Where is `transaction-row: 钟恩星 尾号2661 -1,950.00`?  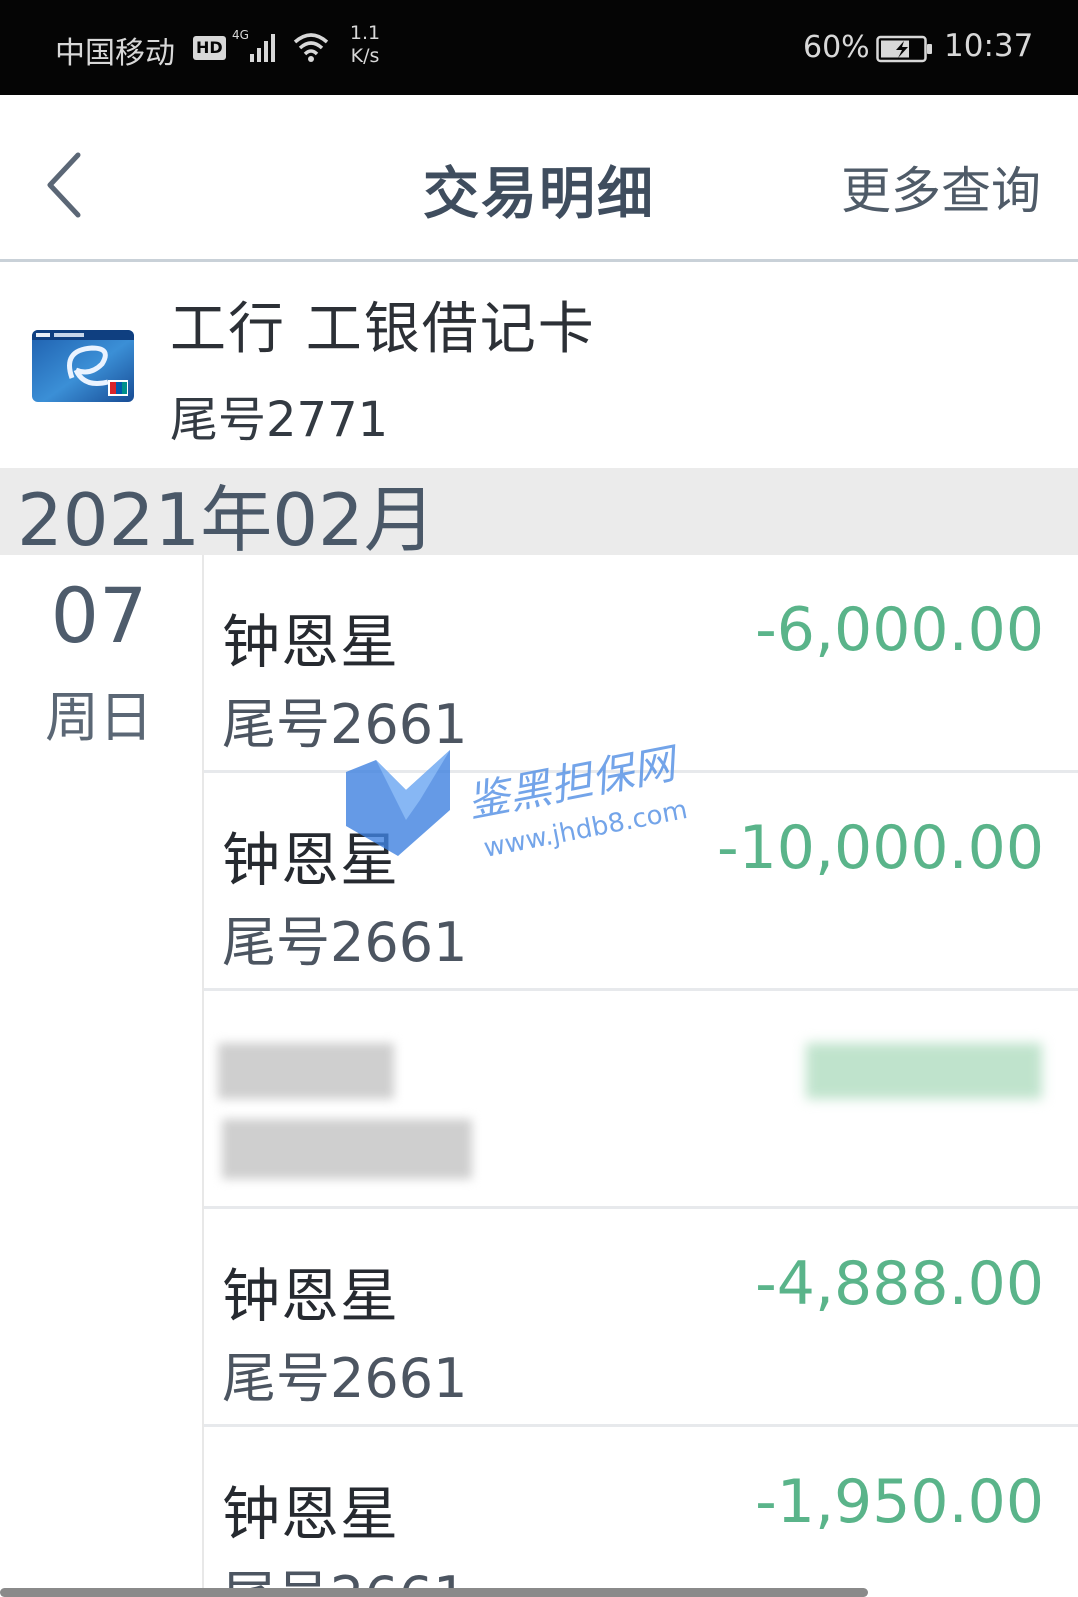
transaction-row: 钟恩星 尾号2661 -1,950.00 is located at coordinates (641, 1512).